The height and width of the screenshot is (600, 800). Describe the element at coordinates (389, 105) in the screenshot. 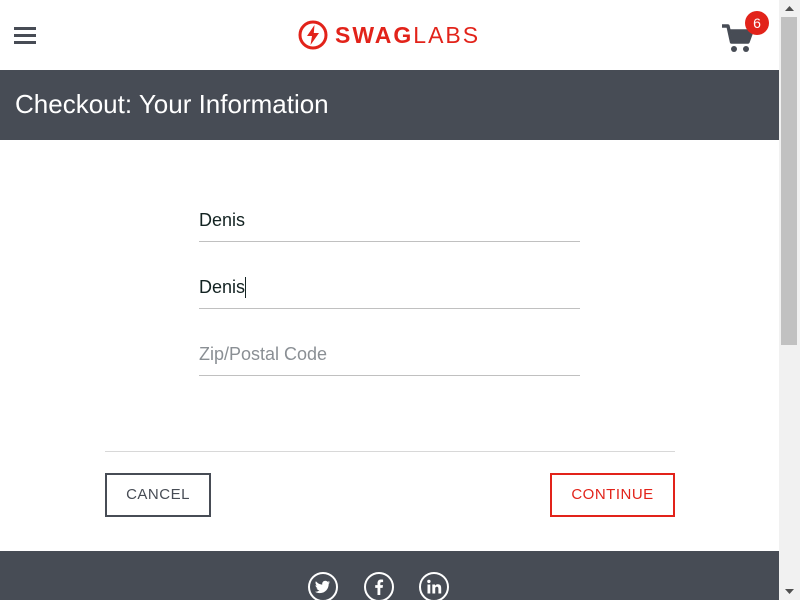

I see `title-bar: Checkout: Your Information` at that location.